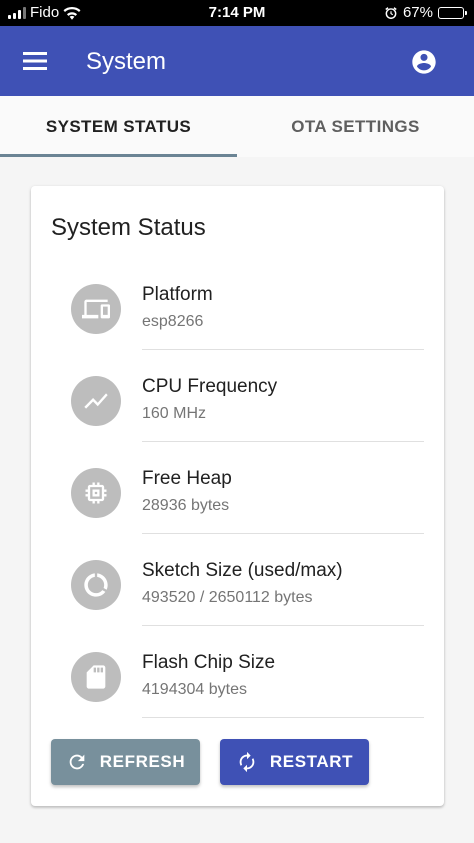  I want to click on refresh-icon, so click(77, 762).